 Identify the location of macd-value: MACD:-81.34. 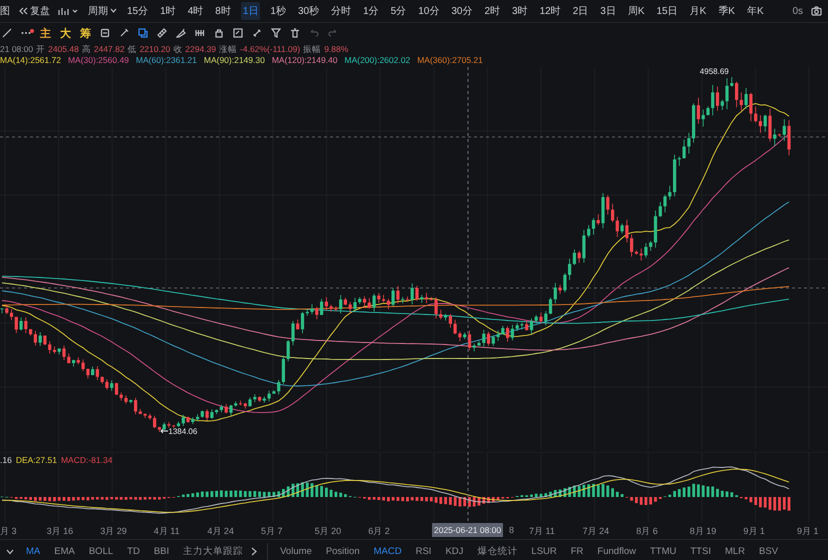
(86, 460).